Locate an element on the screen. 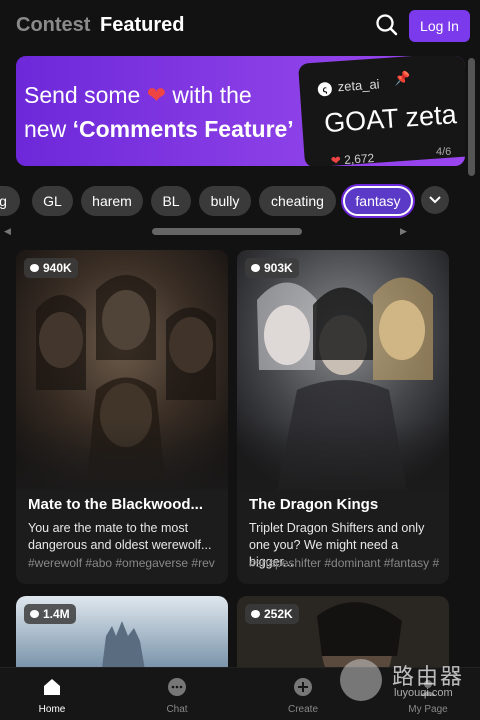  story-title: The Dragon Kings is located at coordinates (314, 504).